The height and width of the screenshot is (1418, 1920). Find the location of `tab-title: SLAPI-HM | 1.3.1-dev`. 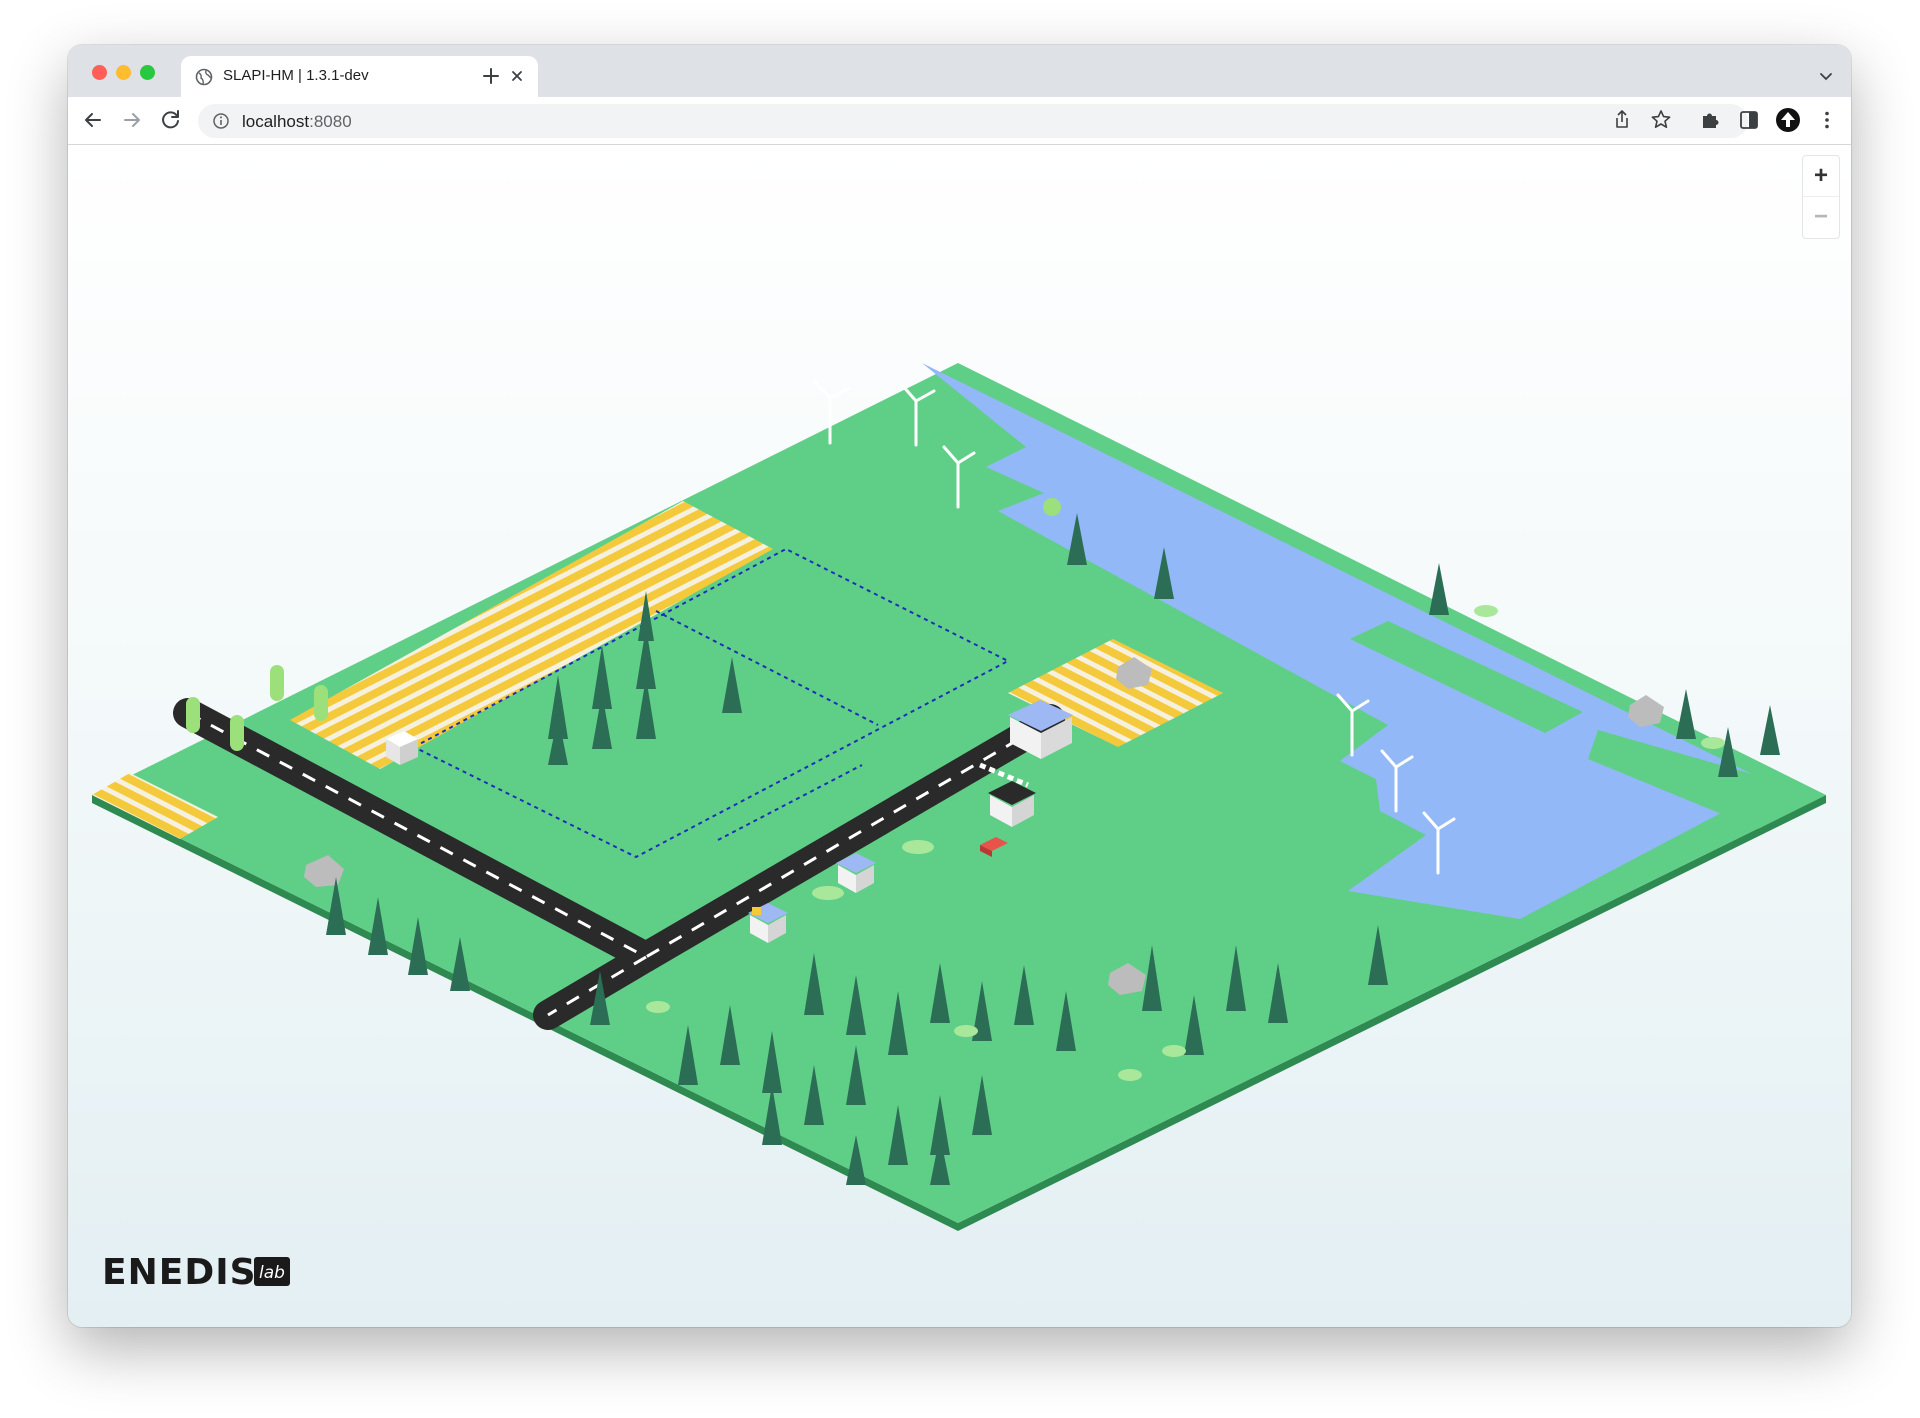

tab-title: SLAPI-HM | 1.3.1-dev is located at coordinates (296, 75).